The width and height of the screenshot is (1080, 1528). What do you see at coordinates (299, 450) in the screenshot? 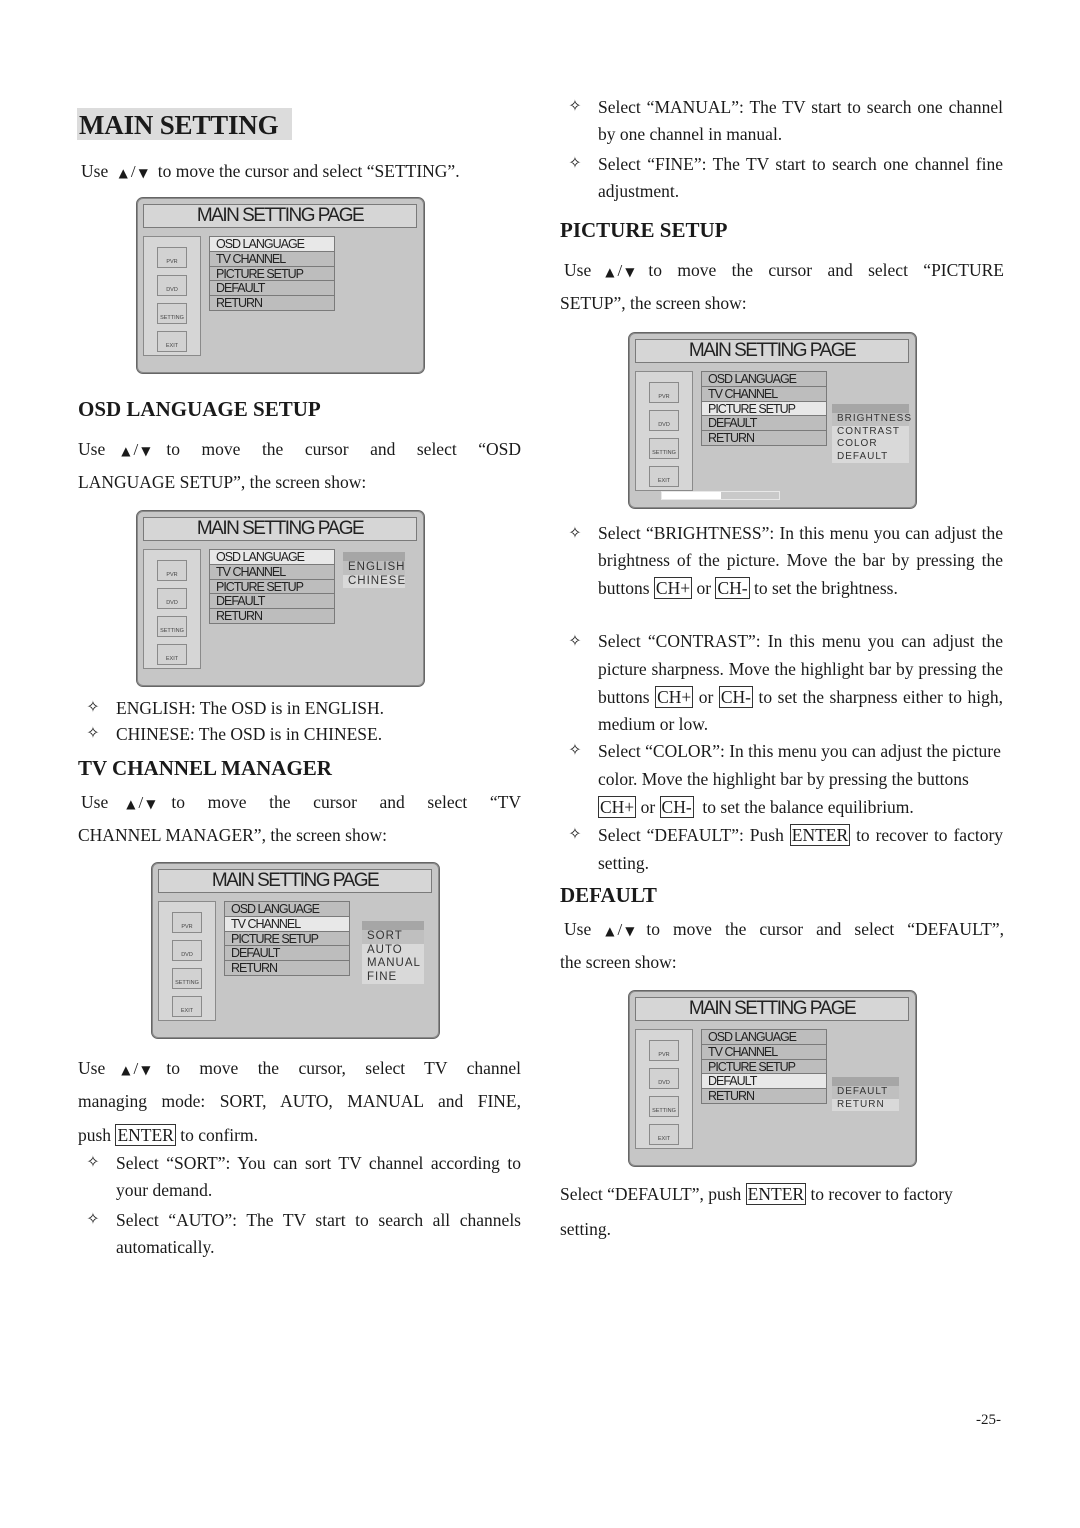
I see `osd-language-instruction-line1: Use ▲ / ▼ to move the cursor and select “OSD` at bounding box center [299, 450].